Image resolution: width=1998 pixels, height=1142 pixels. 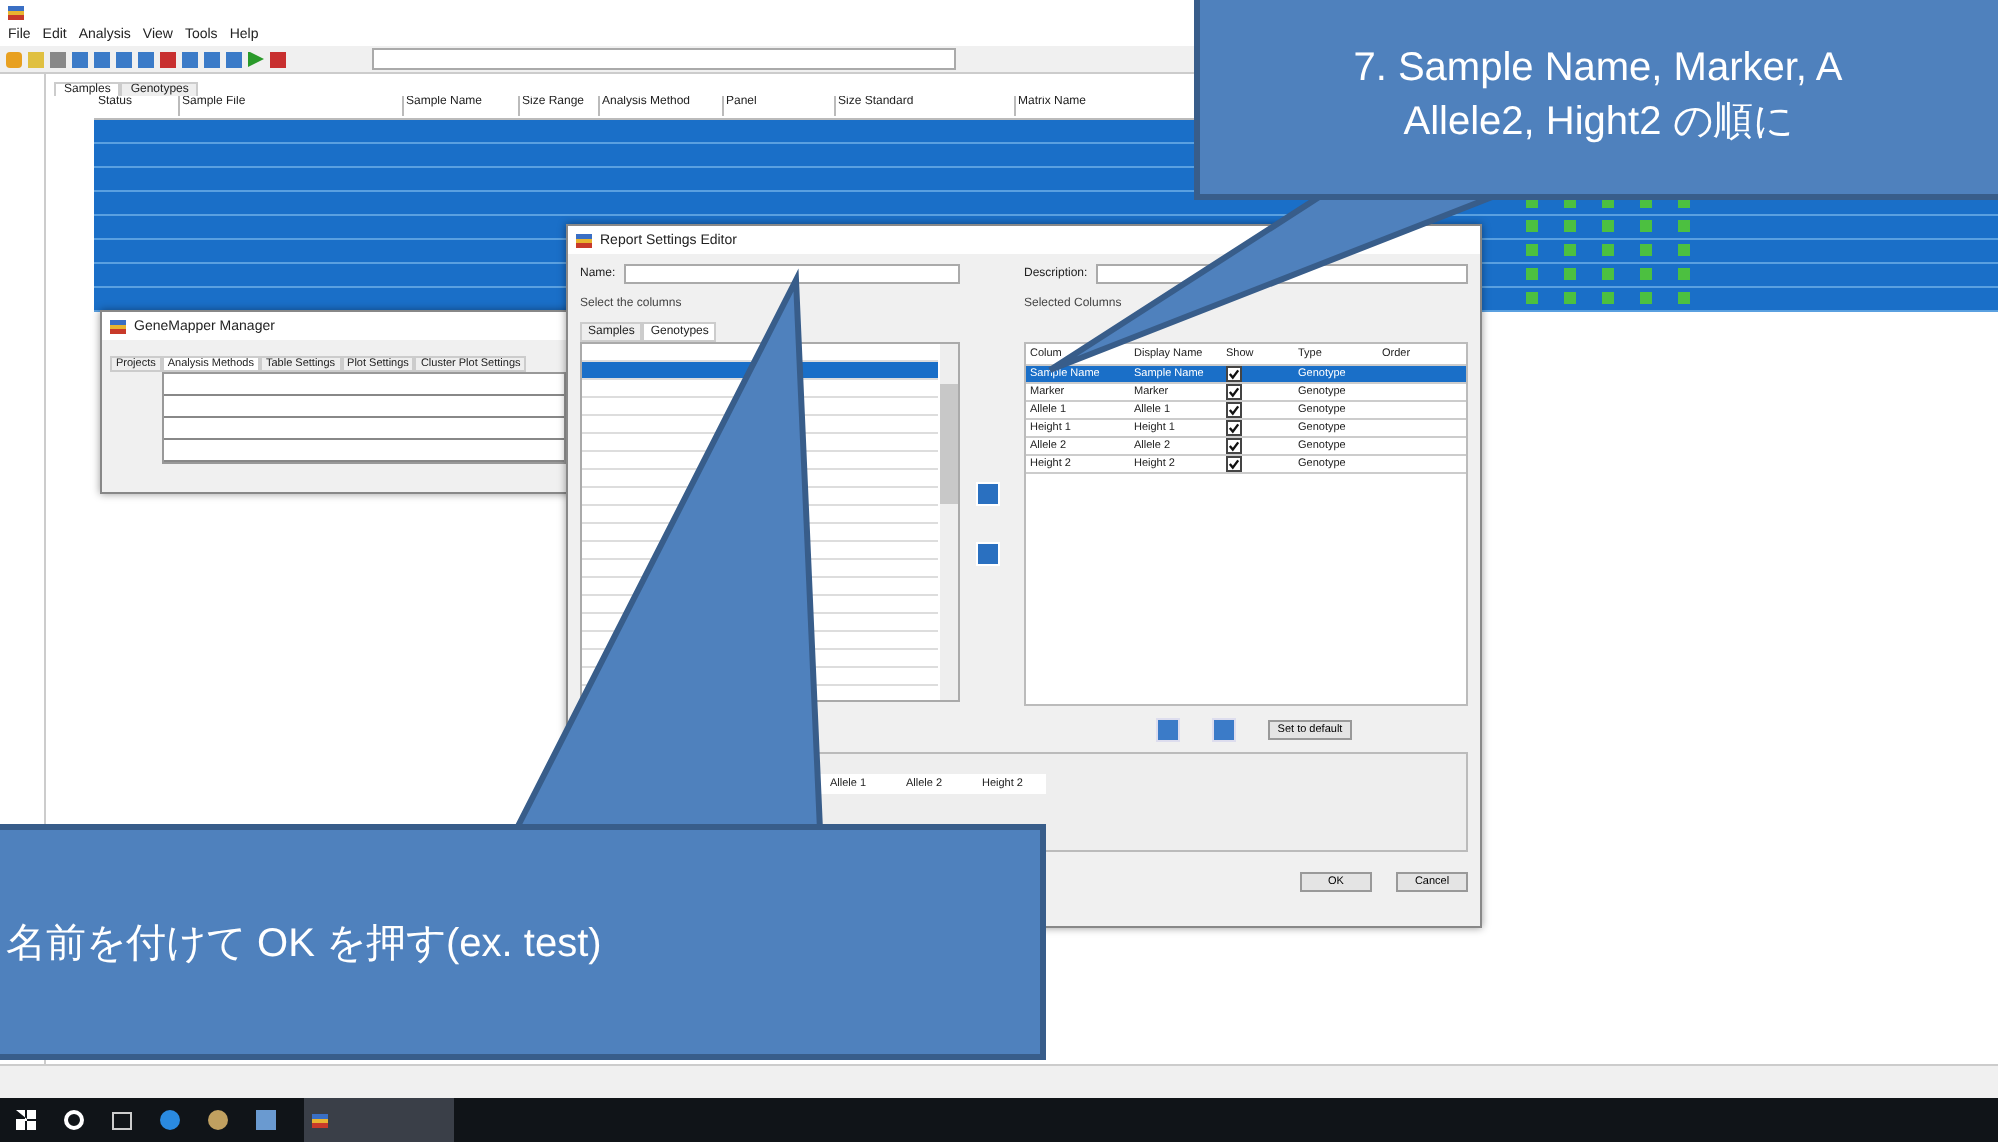 What do you see at coordinates (304, 944) in the screenshot?
I see `callout-text: 名前を付けて OK を押す(ex. test)` at bounding box center [304, 944].